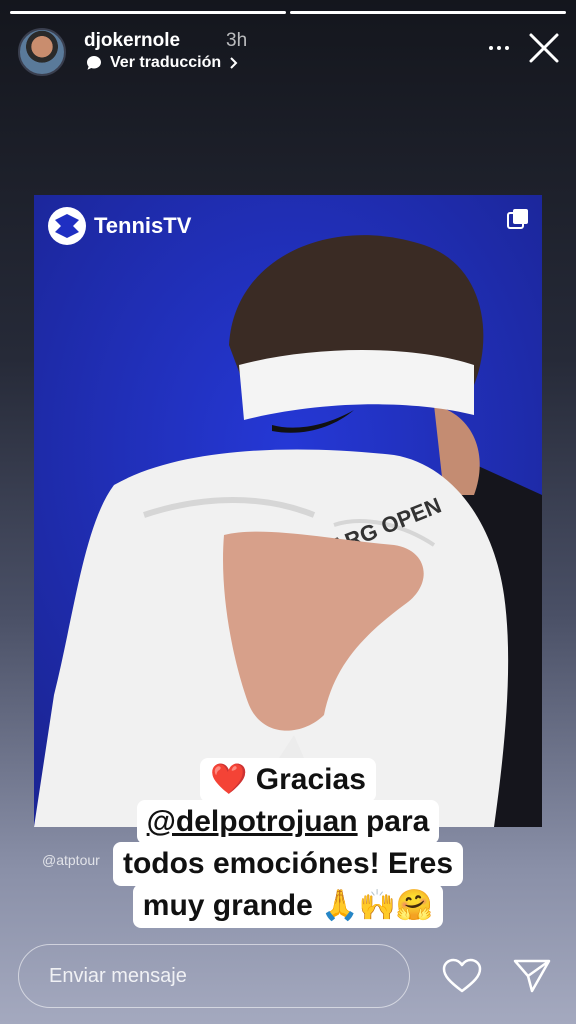 The width and height of the screenshot is (576, 1024). I want to click on caption-line-2: @delpotrojuan para, so click(288, 822).